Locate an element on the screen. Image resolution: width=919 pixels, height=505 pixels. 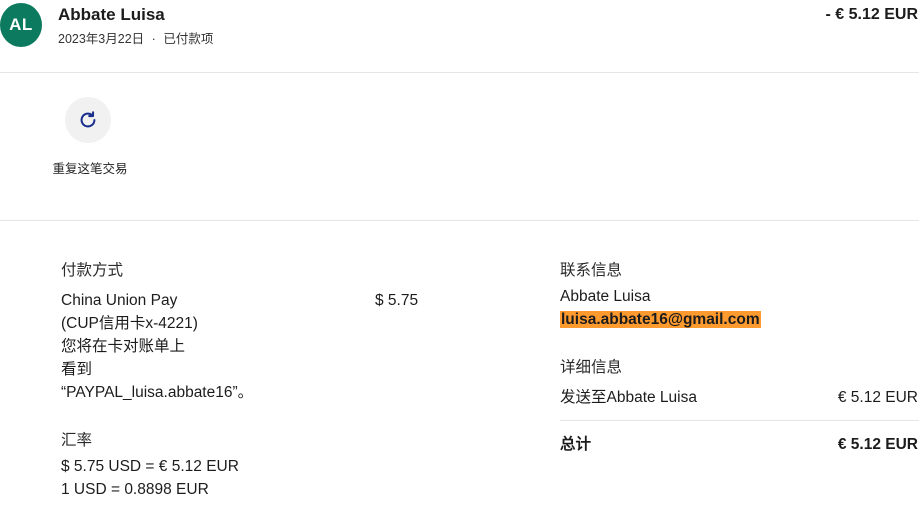
avatar: AL is located at coordinates (21, 25).